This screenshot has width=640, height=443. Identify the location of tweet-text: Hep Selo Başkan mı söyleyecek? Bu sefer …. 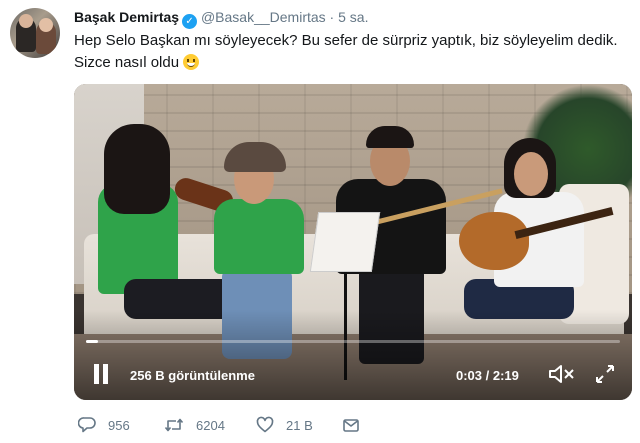
(352, 52).